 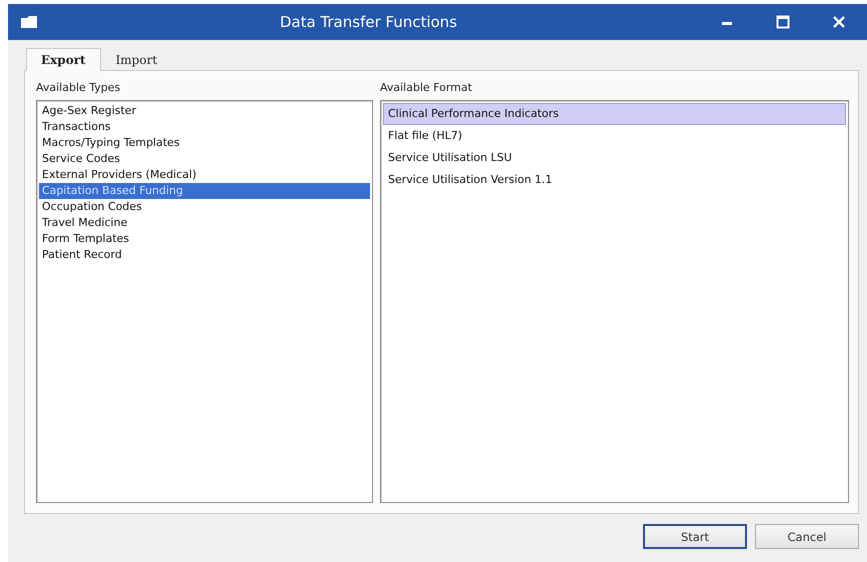 I want to click on dialog-button: Cancel, so click(x=807, y=536).